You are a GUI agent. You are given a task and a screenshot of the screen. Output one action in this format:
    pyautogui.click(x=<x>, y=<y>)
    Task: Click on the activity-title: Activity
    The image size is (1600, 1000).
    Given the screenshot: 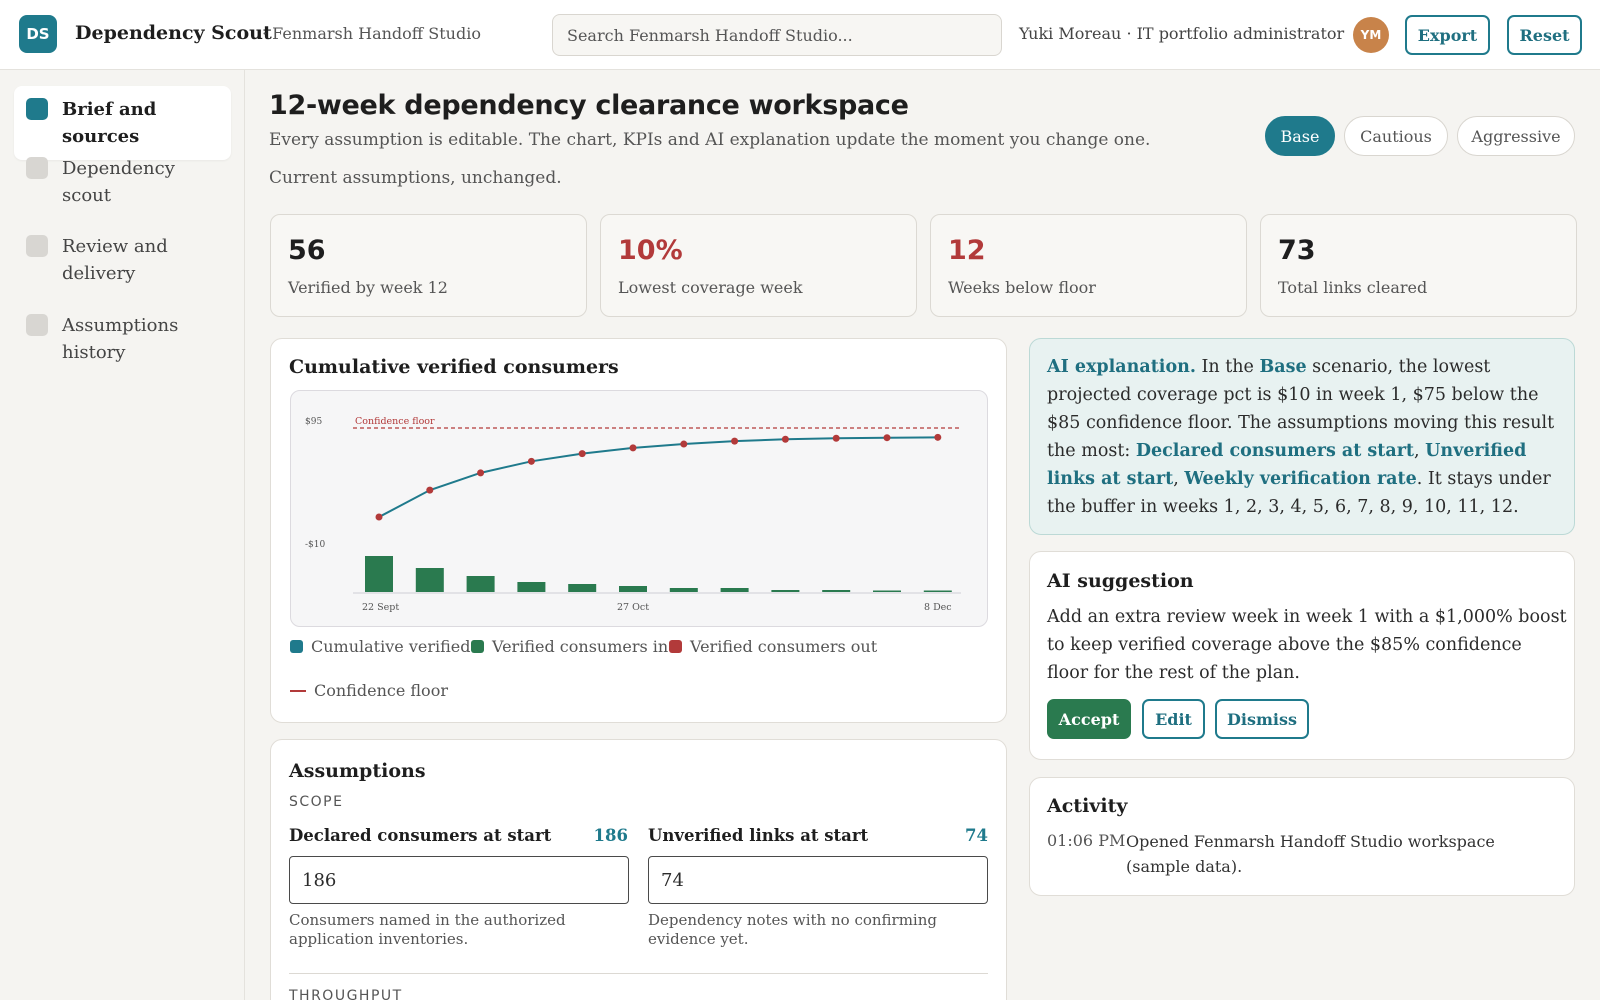 What is the action you would take?
    pyautogui.click(x=1087, y=806)
    